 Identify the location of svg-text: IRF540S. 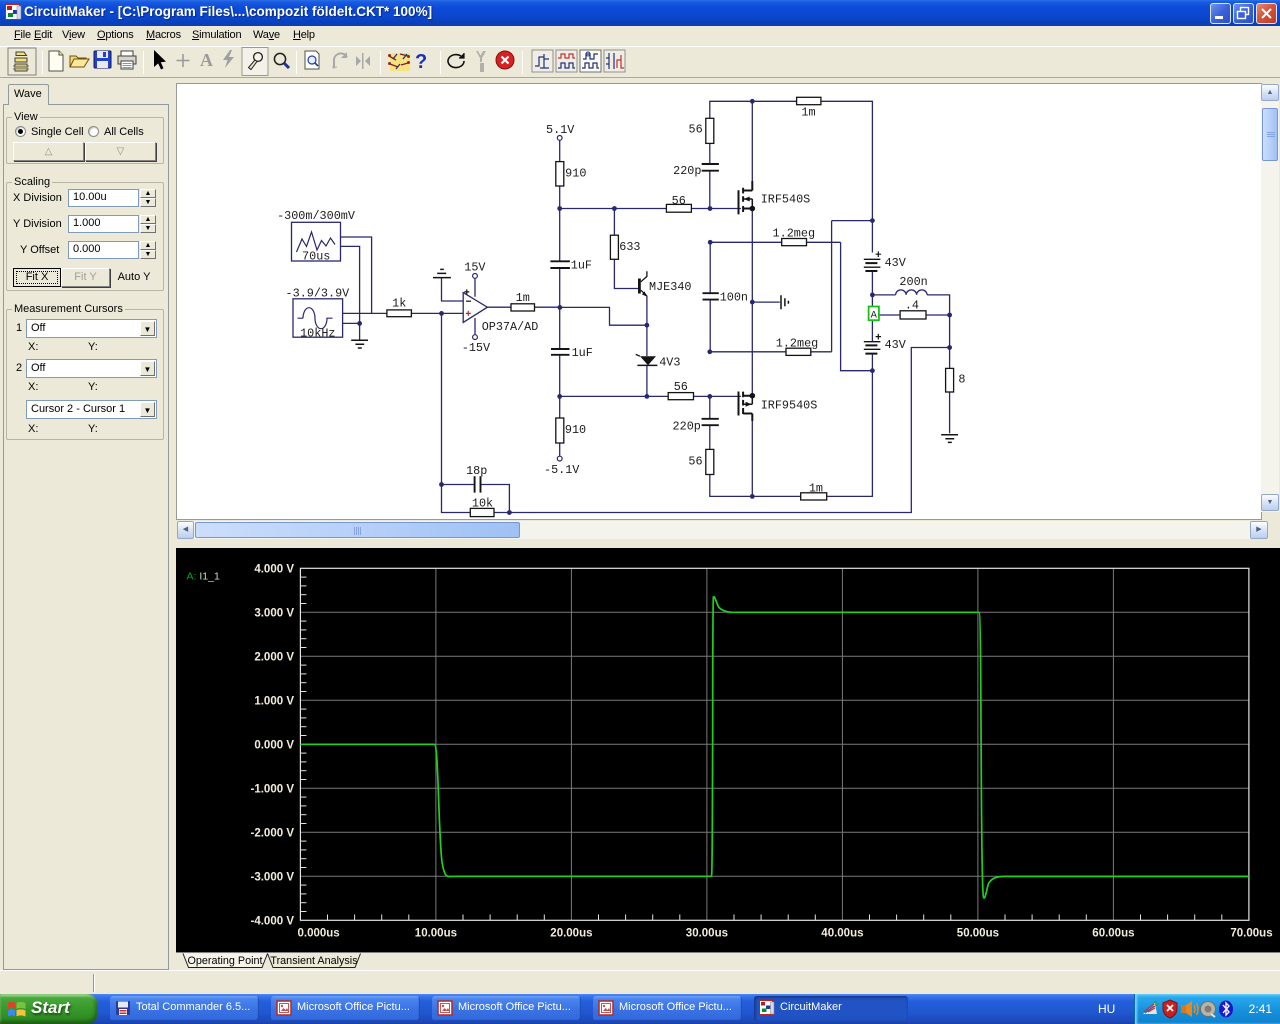
(786, 200).